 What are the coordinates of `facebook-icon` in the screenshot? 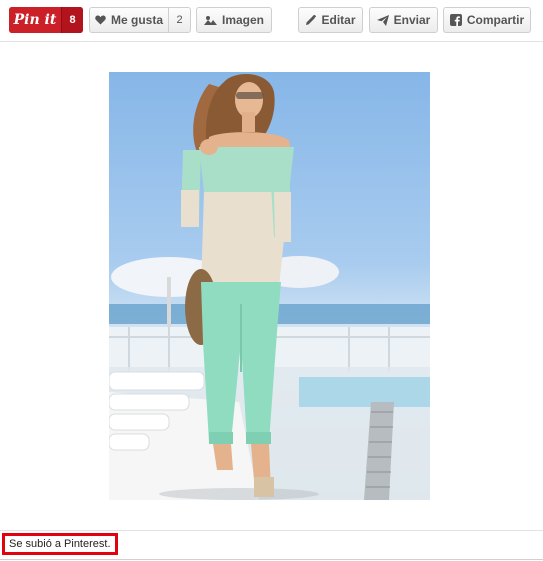 It's located at (455, 20).